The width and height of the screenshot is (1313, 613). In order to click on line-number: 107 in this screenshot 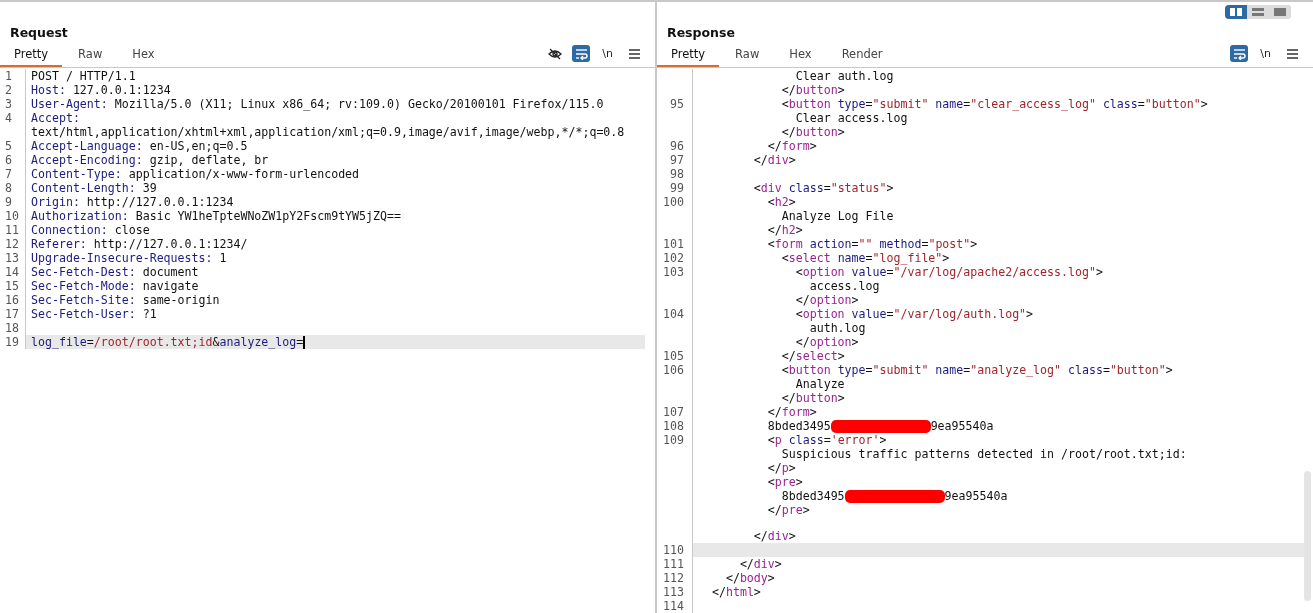, I will do `click(675, 412)`.